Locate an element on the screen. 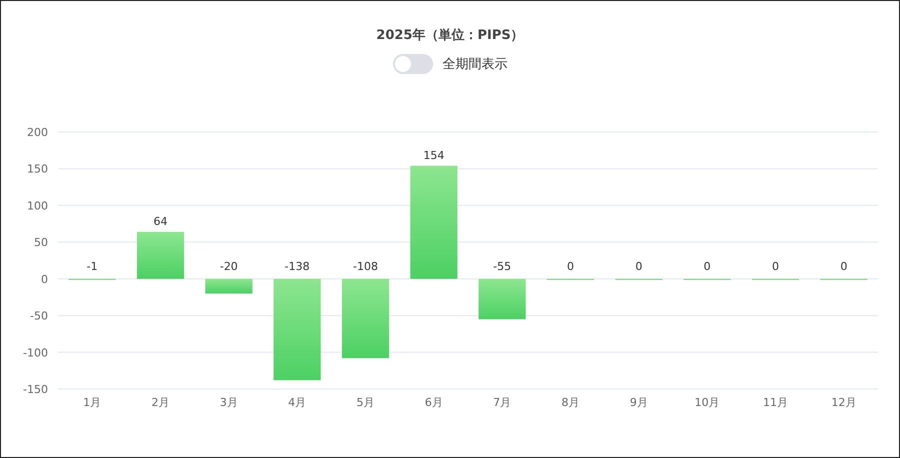 This screenshot has width=900, height=458. toggle-label: 全期間表示 is located at coordinates (475, 64).